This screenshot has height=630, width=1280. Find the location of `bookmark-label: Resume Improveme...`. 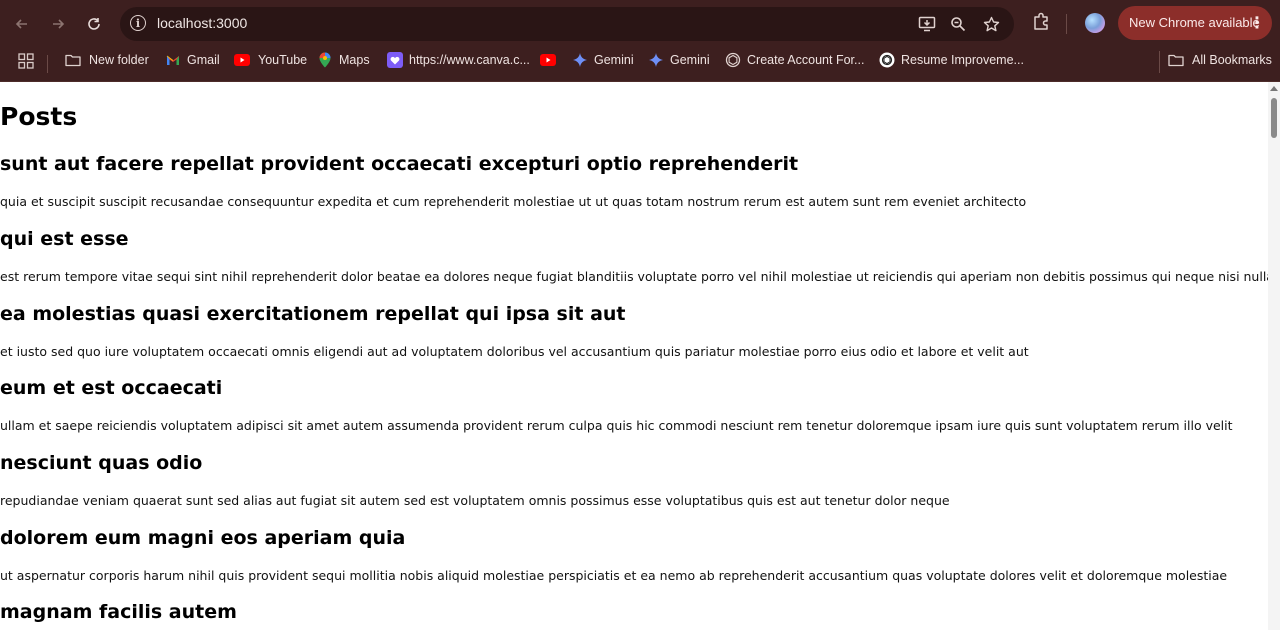

bookmark-label: Resume Improveme... is located at coordinates (962, 60).